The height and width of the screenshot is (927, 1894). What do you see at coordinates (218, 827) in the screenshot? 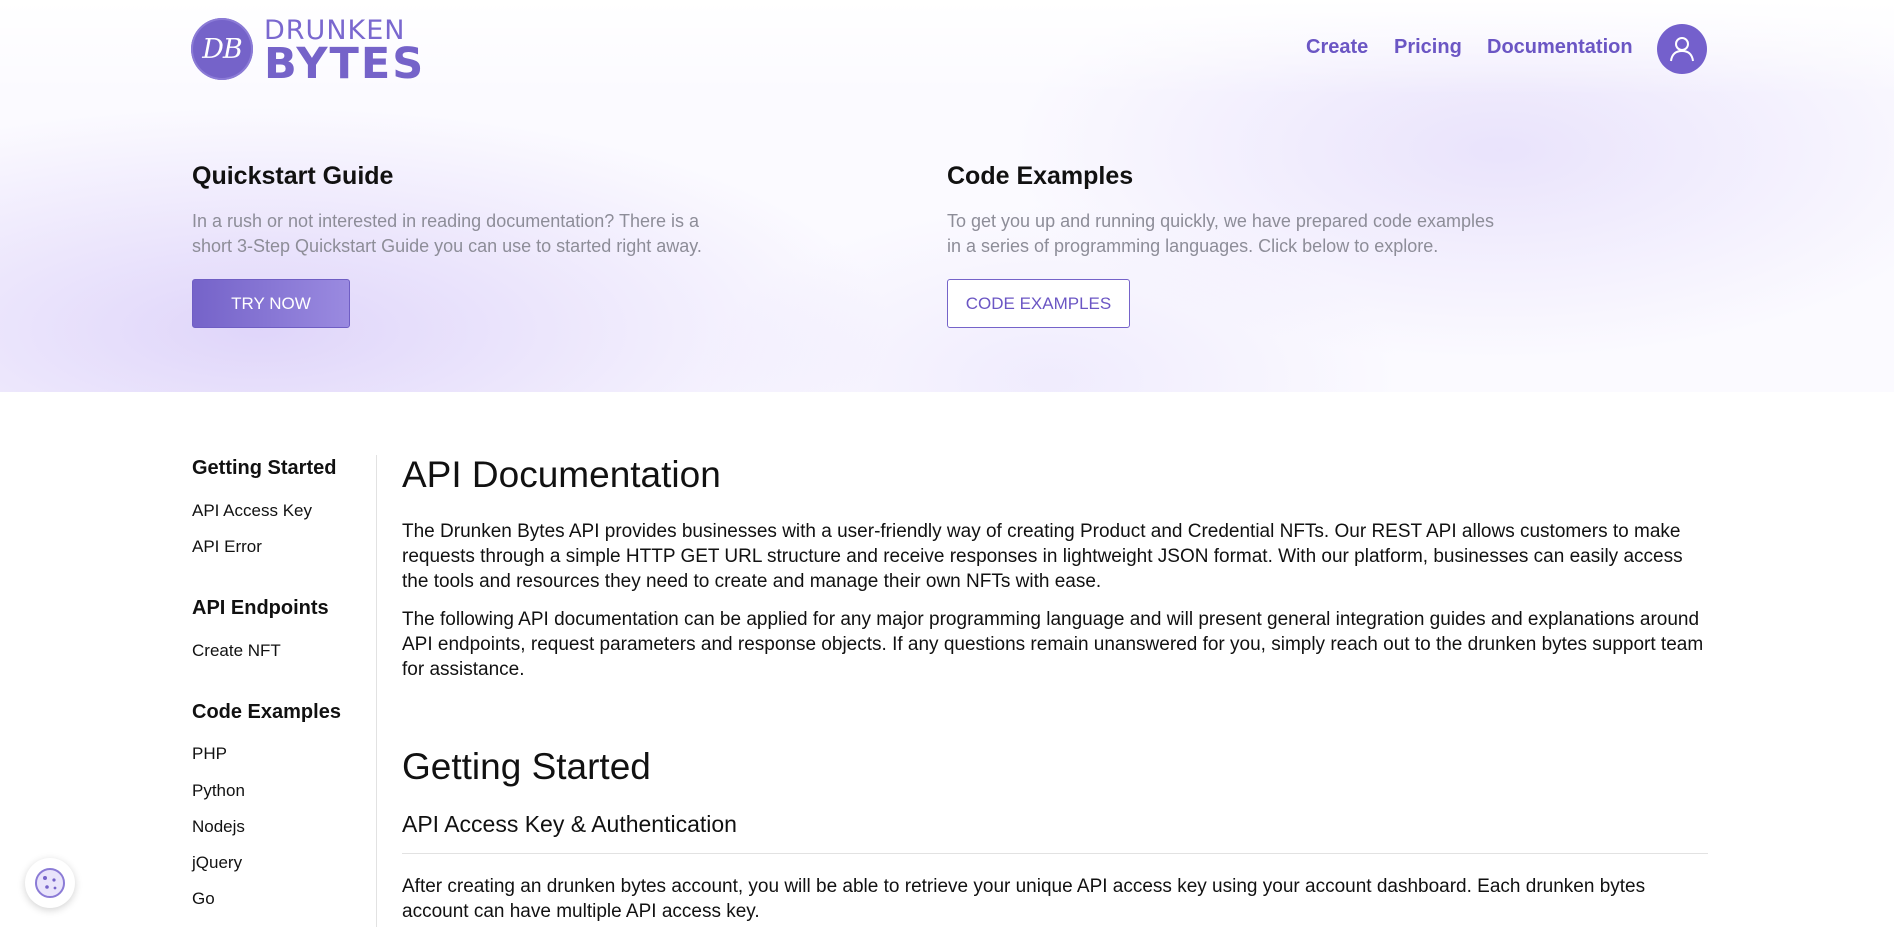
I see `sidebar-item-nodejs: Nodejs` at bounding box center [218, 827].